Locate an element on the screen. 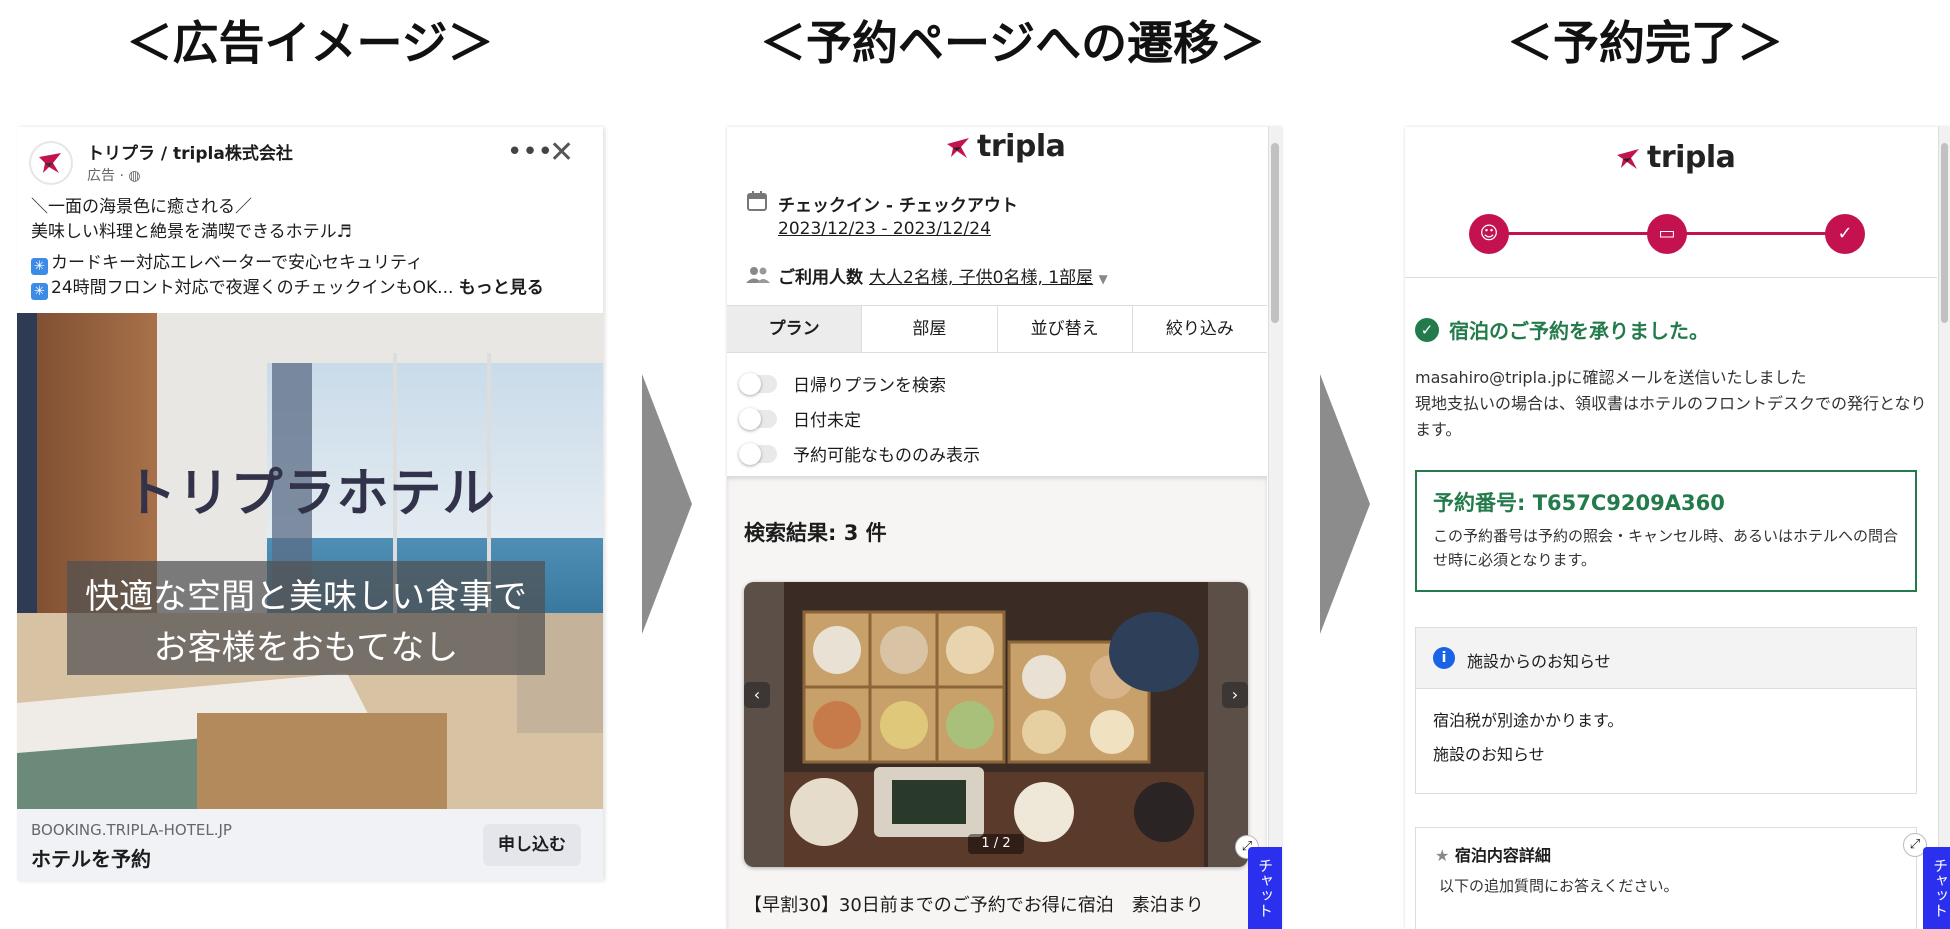 This screenshot has width=1950, height=929. toggle-label: 予約可能なもののみ表示 is located at coordinates (886, 456).